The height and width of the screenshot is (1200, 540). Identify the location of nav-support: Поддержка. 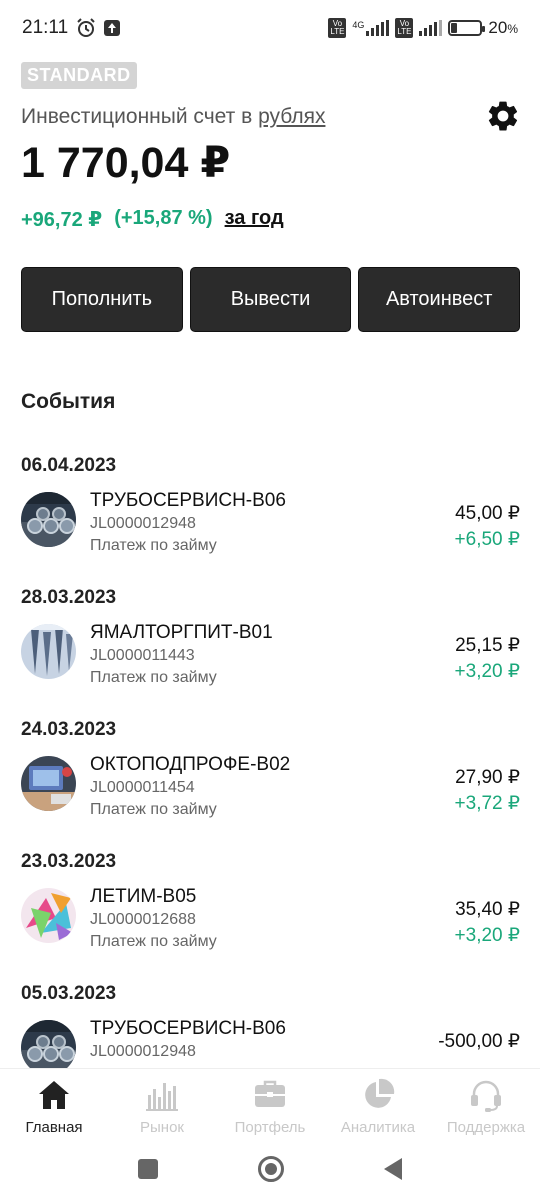
(486, 1103).